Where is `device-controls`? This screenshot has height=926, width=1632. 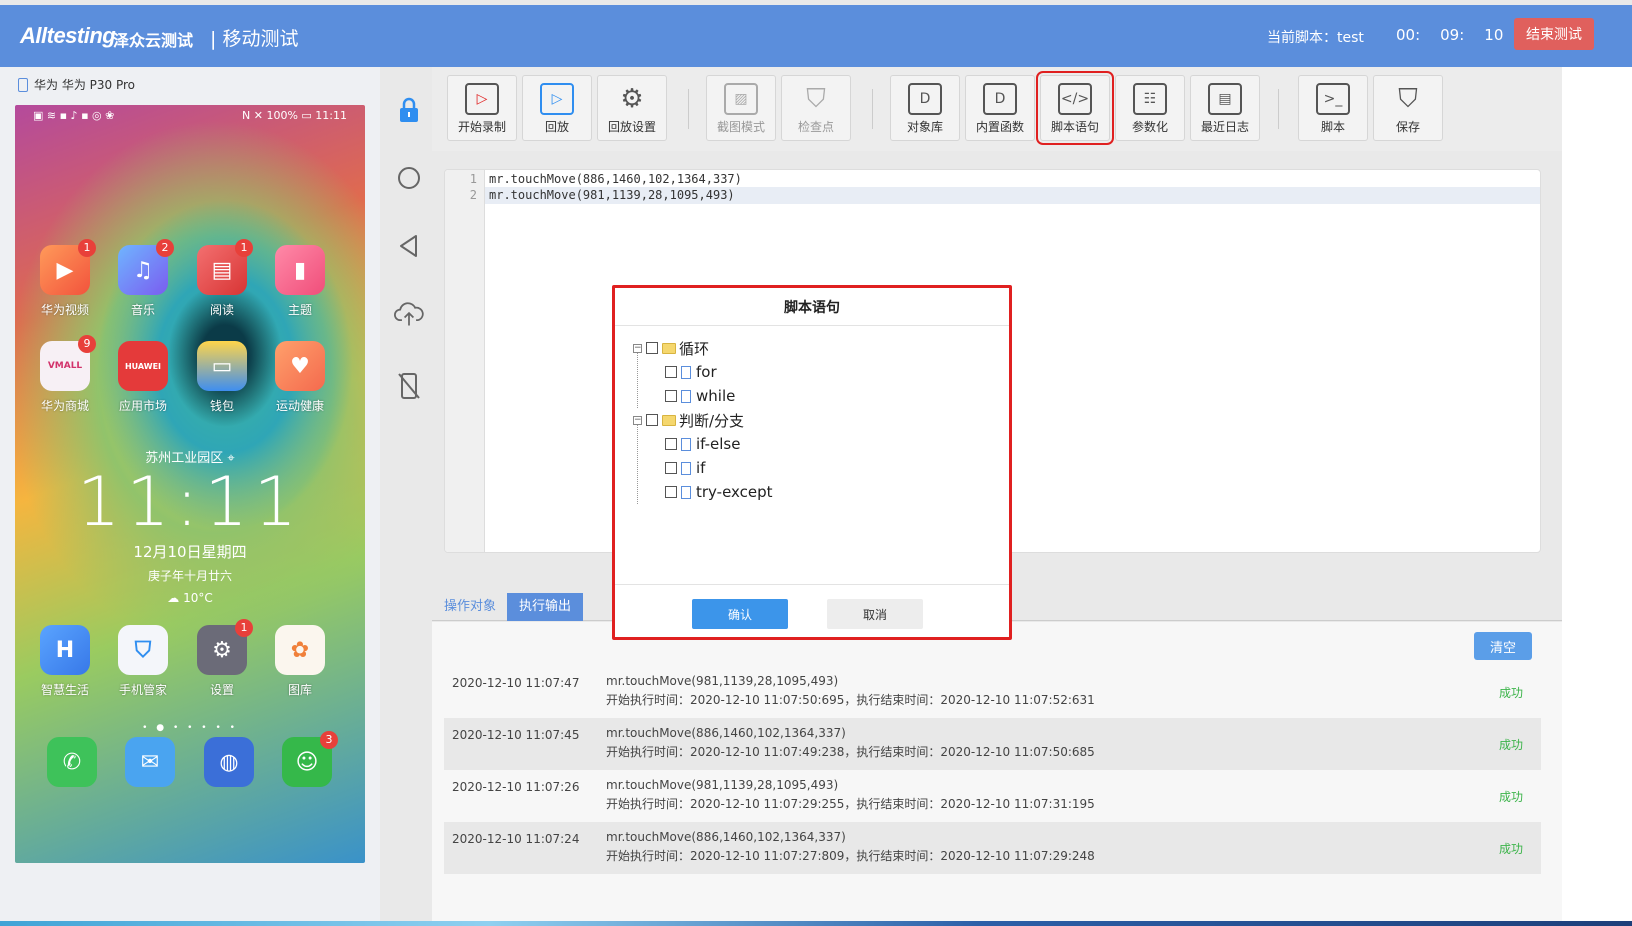
device-controls is located at coordinates (406, 494).